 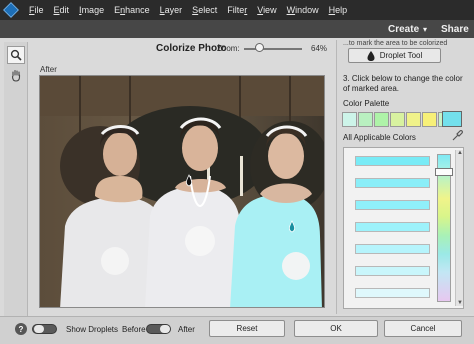 I want to click on eyedropper-icon, so click(x=457, y=135).